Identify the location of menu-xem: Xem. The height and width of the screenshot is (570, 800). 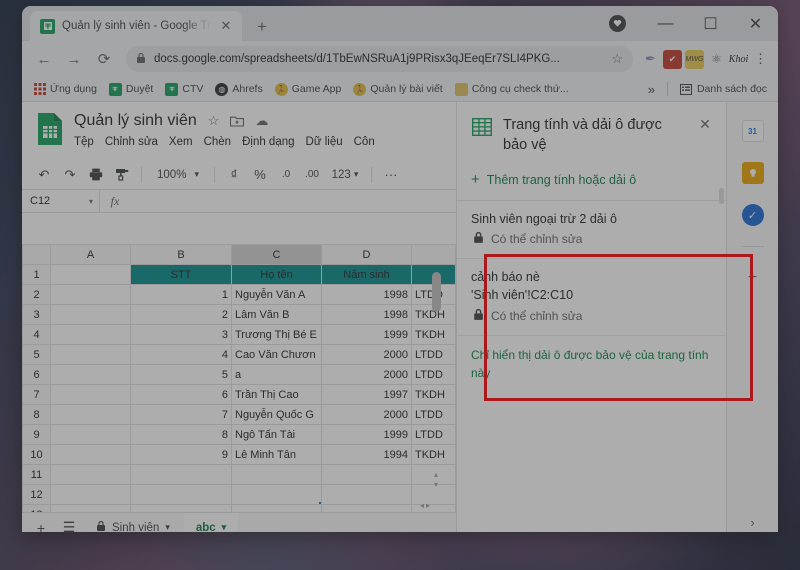
(181, 142).